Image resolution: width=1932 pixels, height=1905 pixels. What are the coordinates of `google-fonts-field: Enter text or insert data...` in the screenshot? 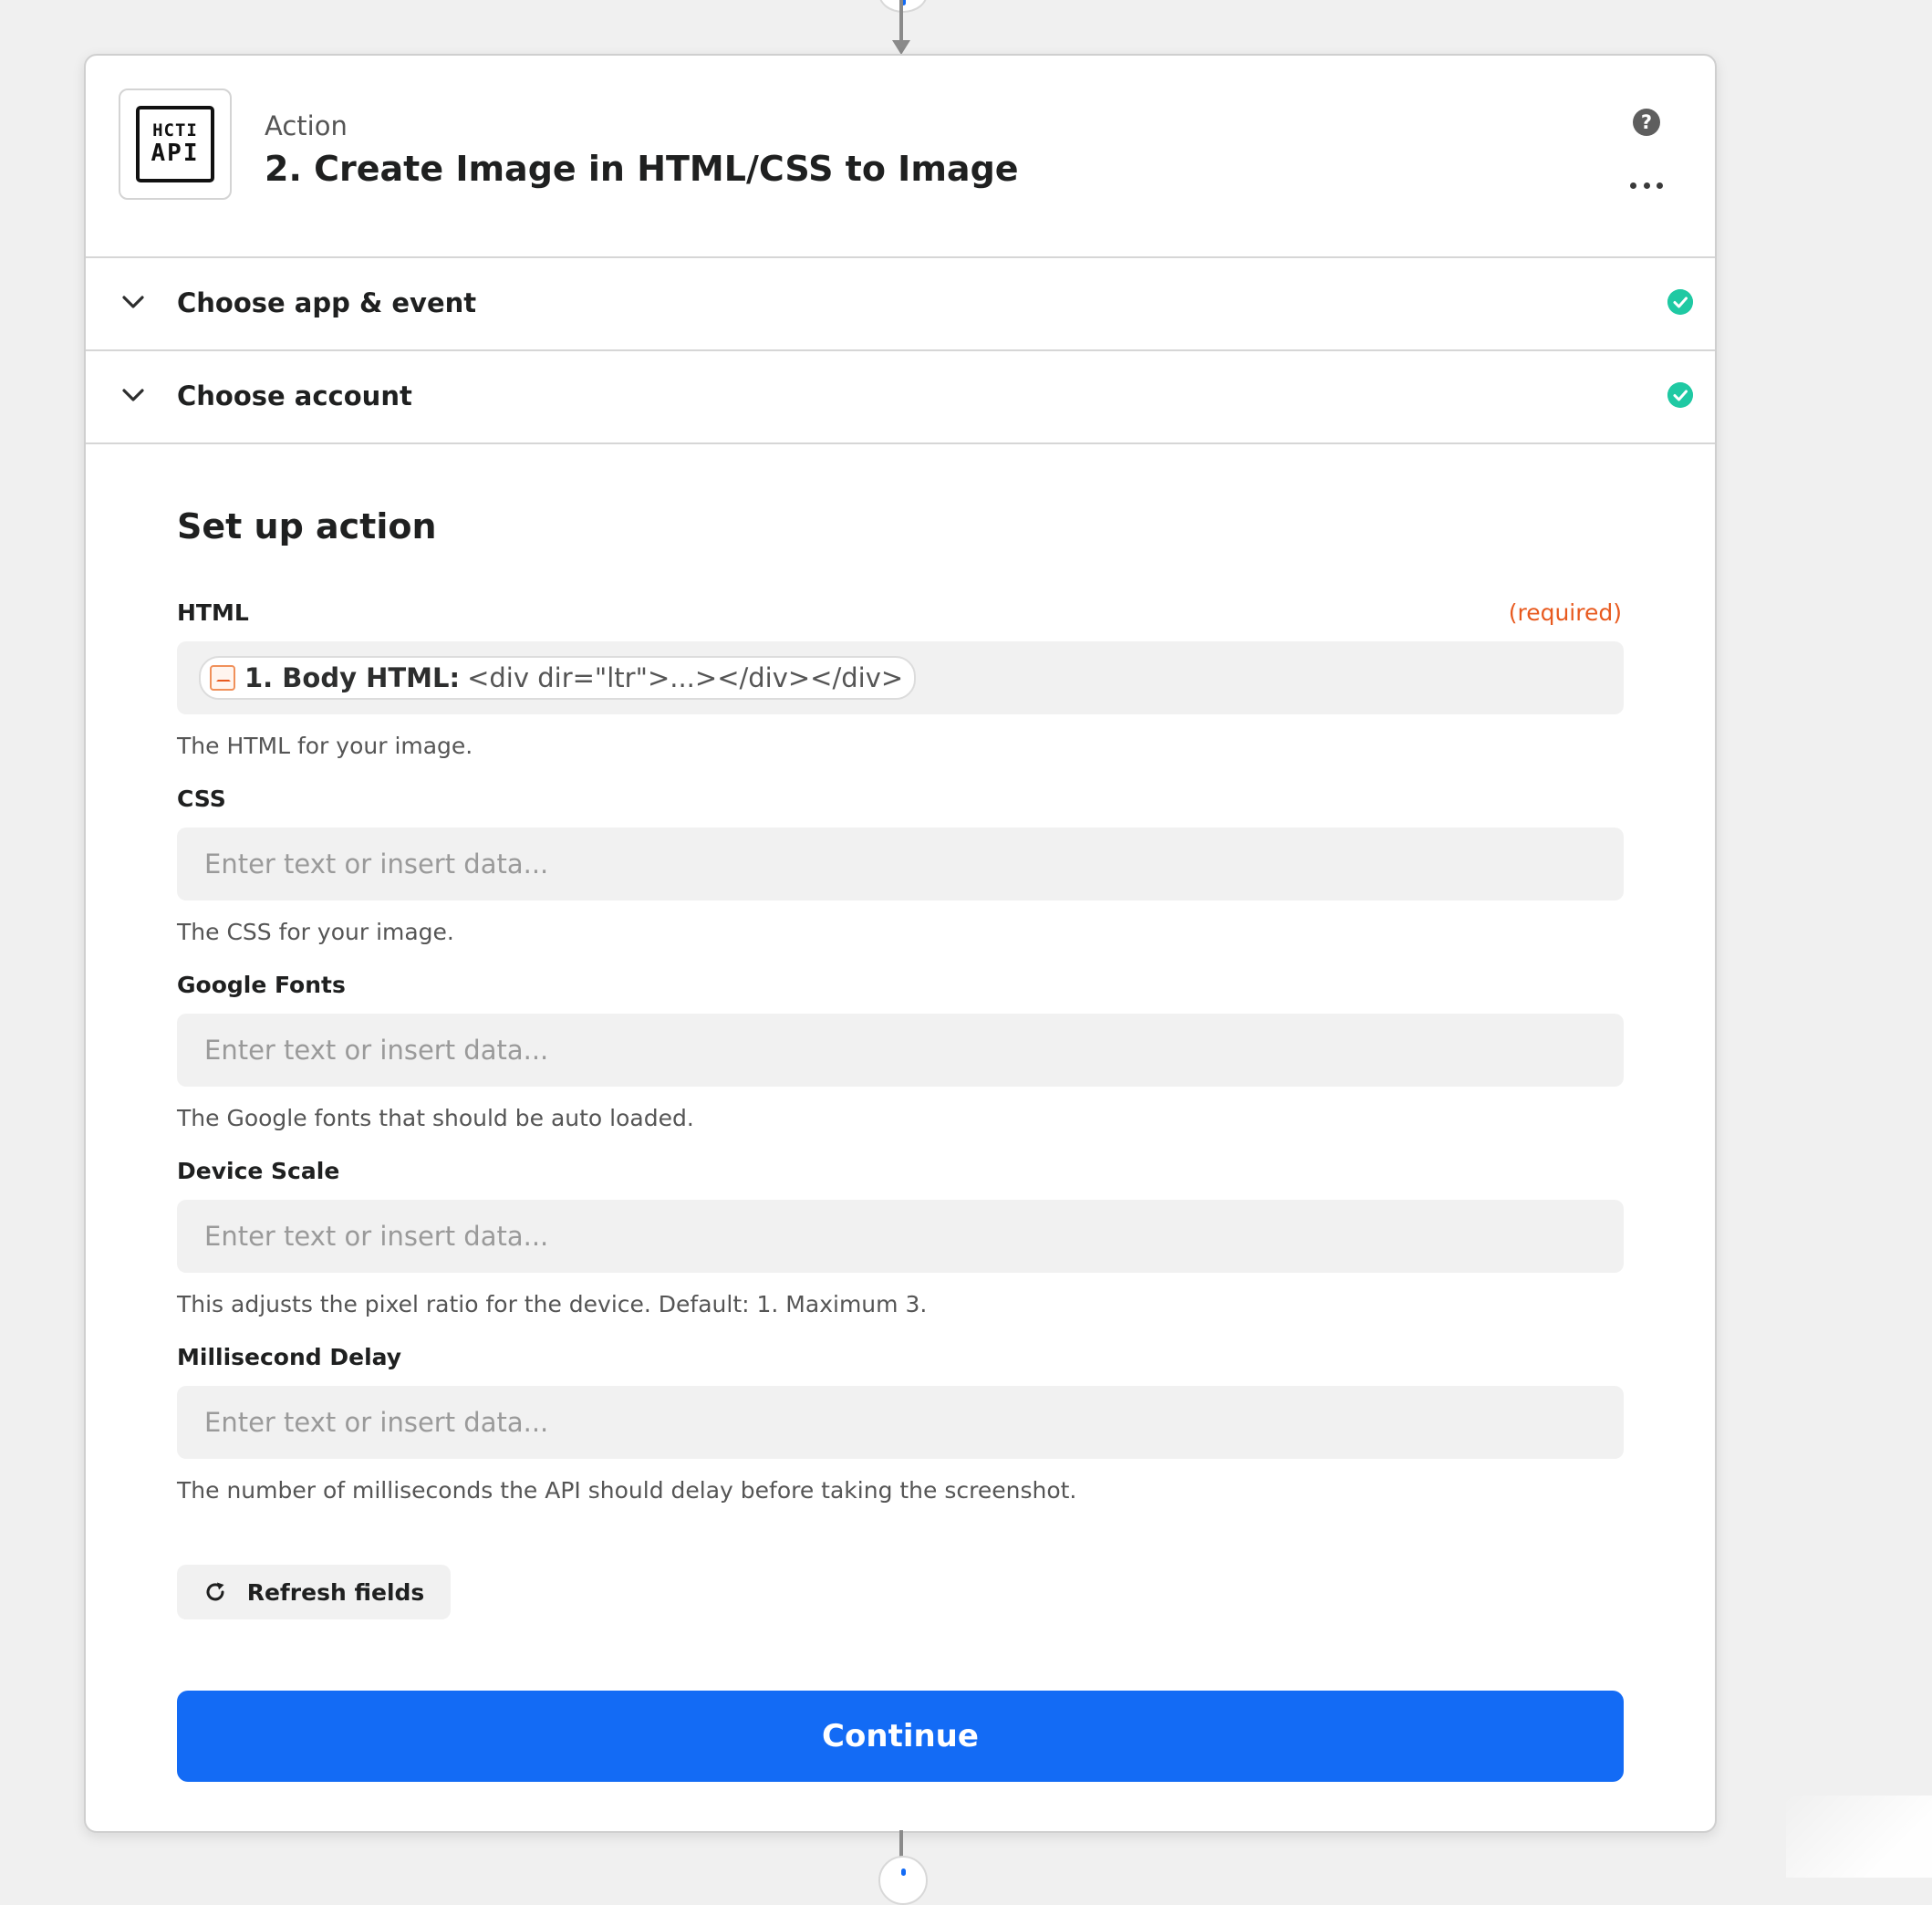 It's located at (900, 1050).